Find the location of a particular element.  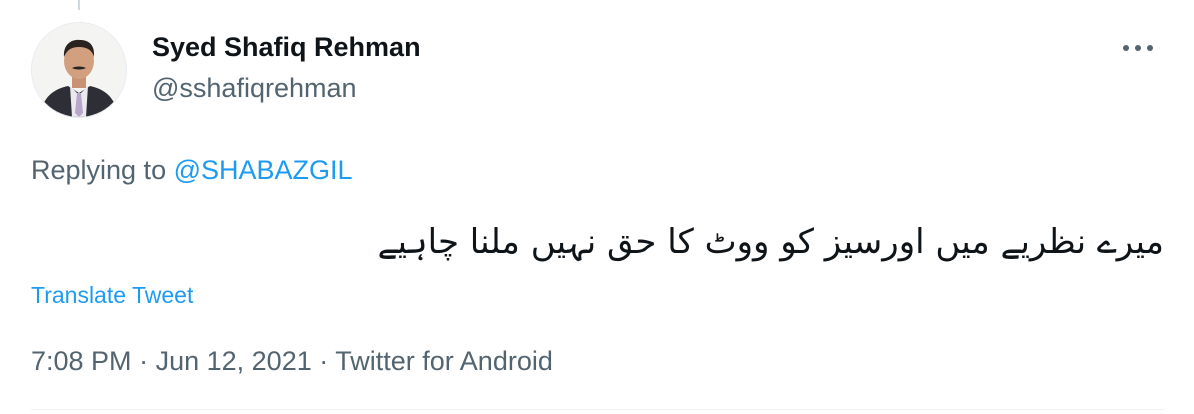

replying-to-line: Replying to @SHABAZGIL is located at coordinates (192, 170).